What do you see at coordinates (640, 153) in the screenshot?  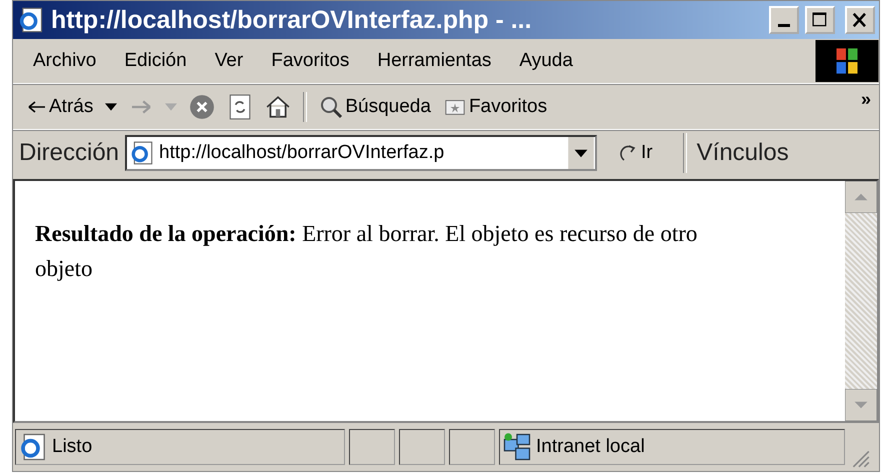 I see `go-button: Ir` at bounding box center [640, 153].